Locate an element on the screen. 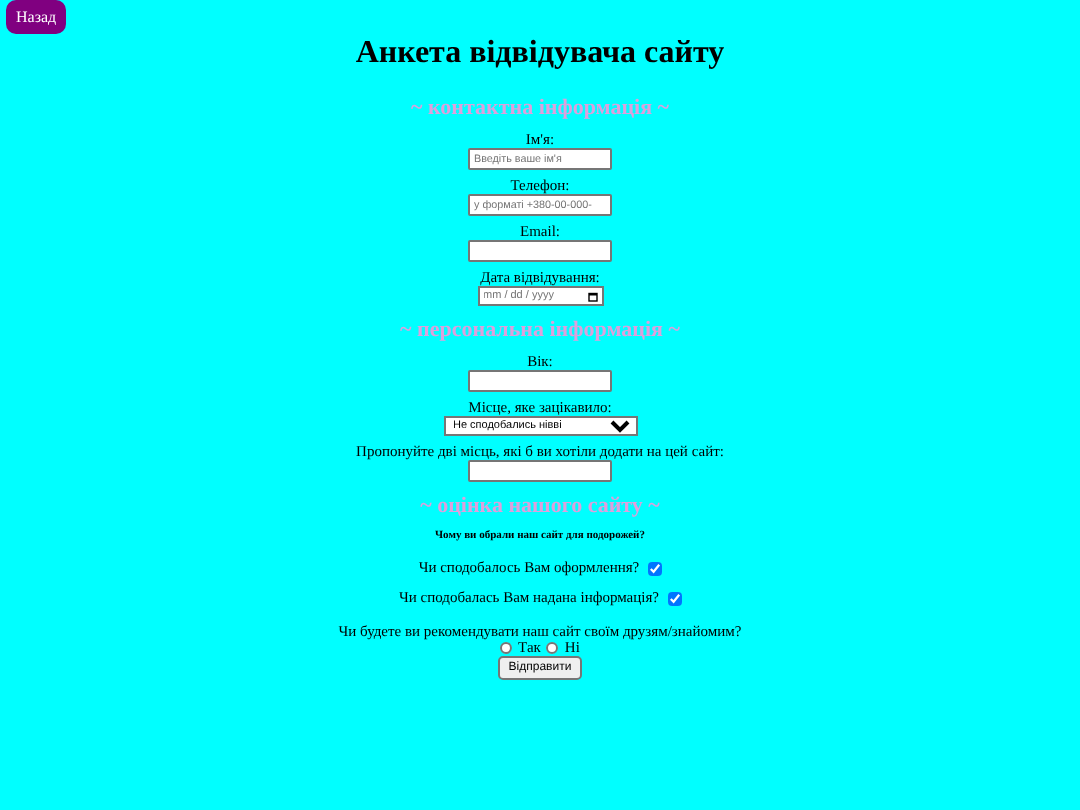 This screenshot has height=810, width=1080. section-heading: ~ контактна інформація ~ is located at coordinates (540, 108).